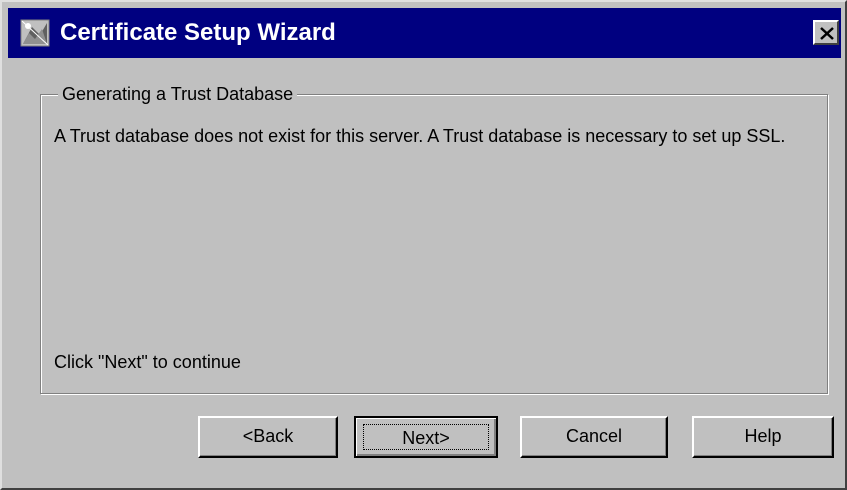 Image resolution: width=847 pixels, height=490 pixels. What do you see at coordinates (147, 362) in the screenshot?
I see `continue-instruction: Click "Next" to continue` at bounding box center [147, 362].